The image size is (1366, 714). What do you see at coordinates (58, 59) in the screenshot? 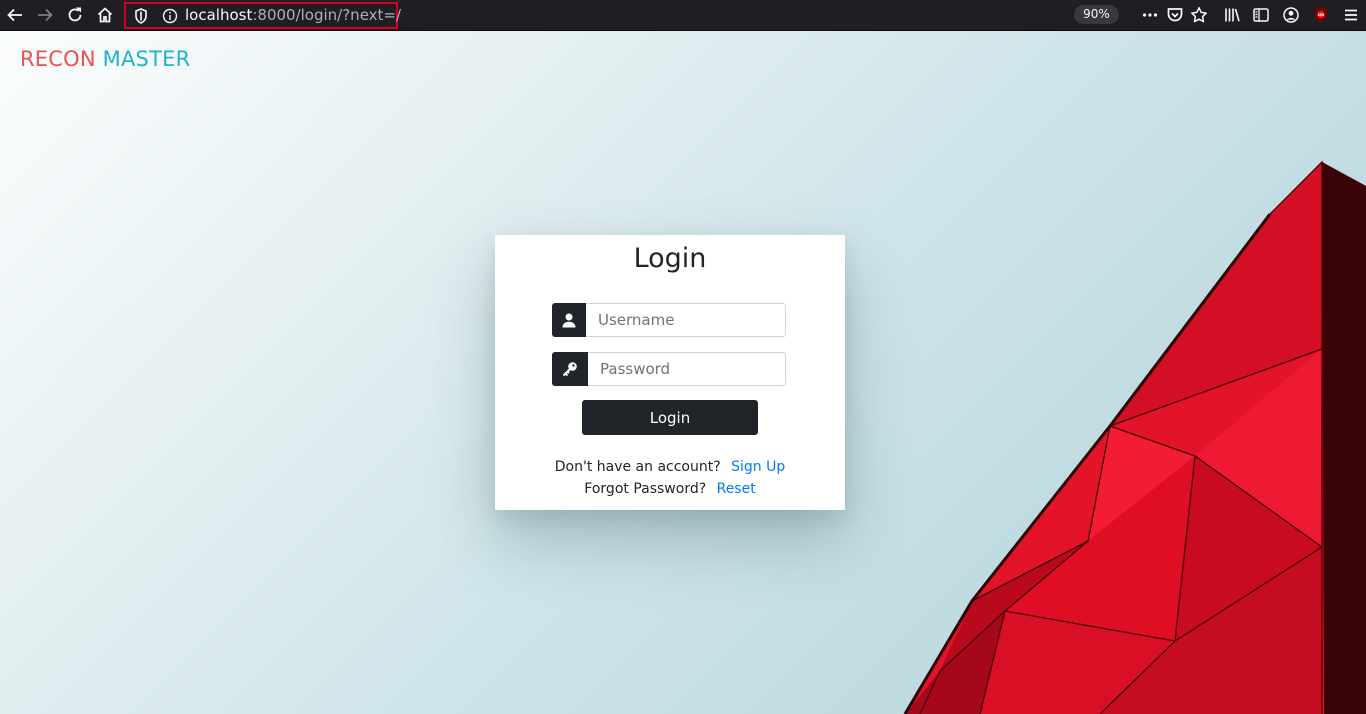
I see `brand-recon: RECON` at bounding box center [58, 59].